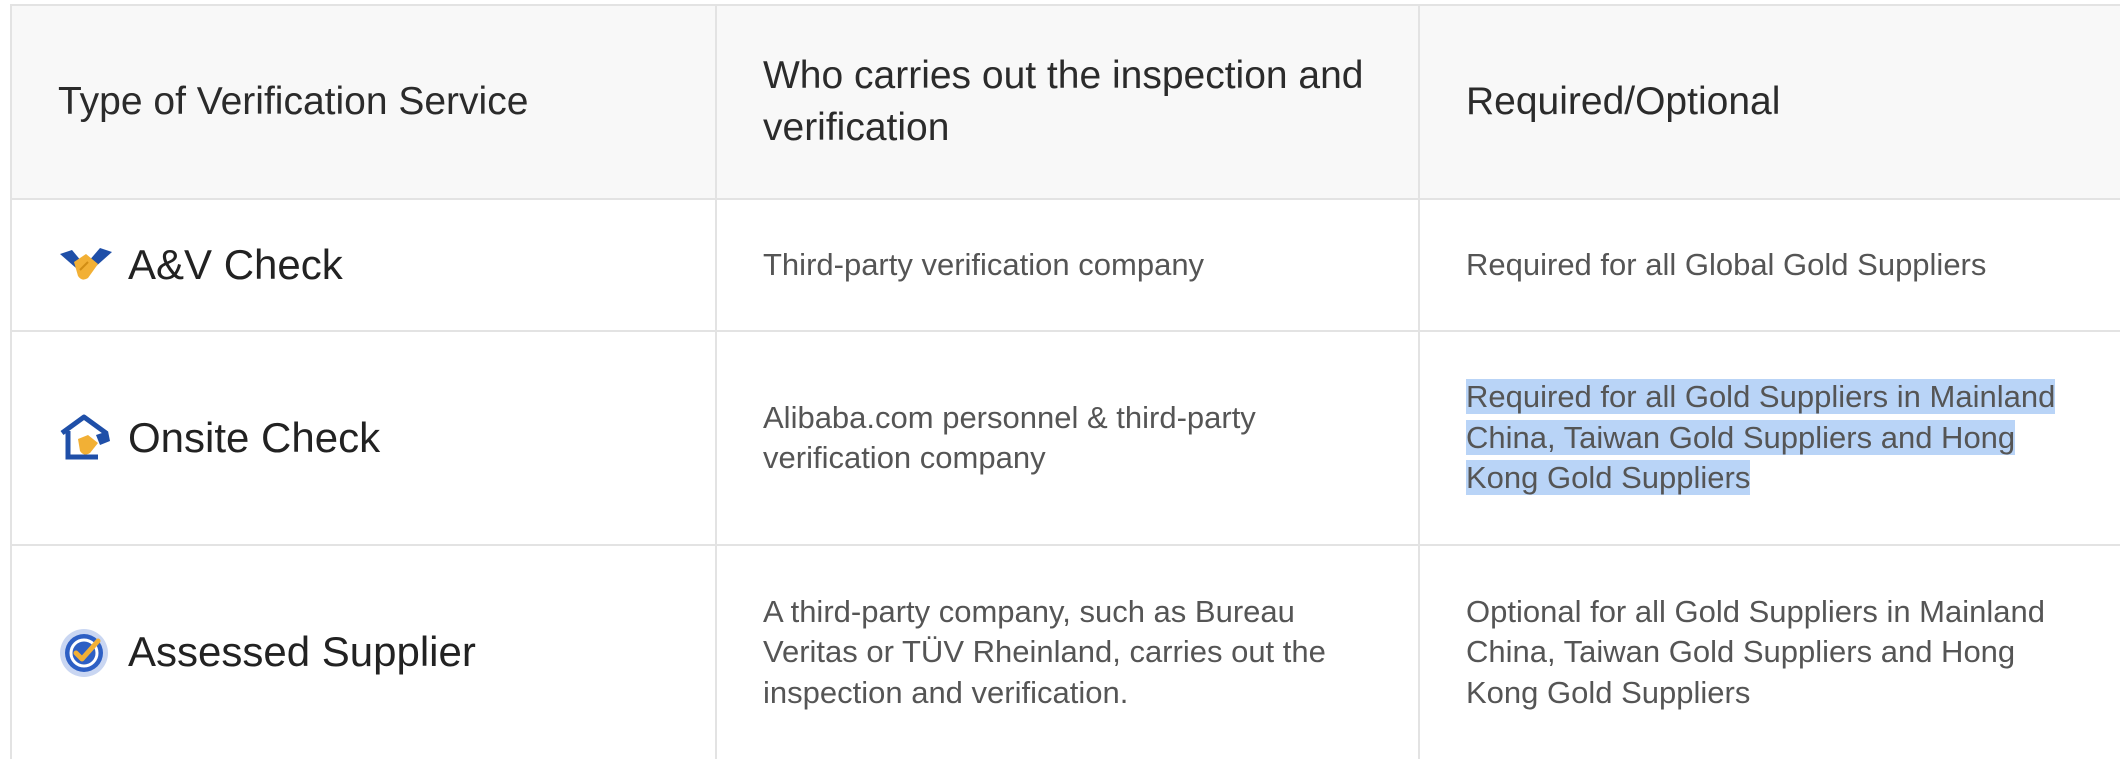  What do you see at coordinates (363, 102) in the screenshot?
I see `header-service-type: Type of Verification Service` at bounding box center [363, 102].